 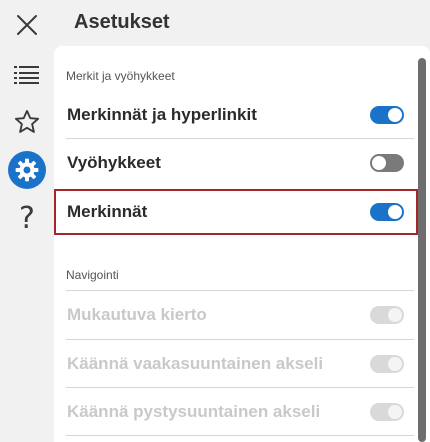 What do you see at coordinates (162, 114) in the screenshot?
I see `setting-label: Merkinnät ja hyperlinkit` at bounding box center [162, 114].